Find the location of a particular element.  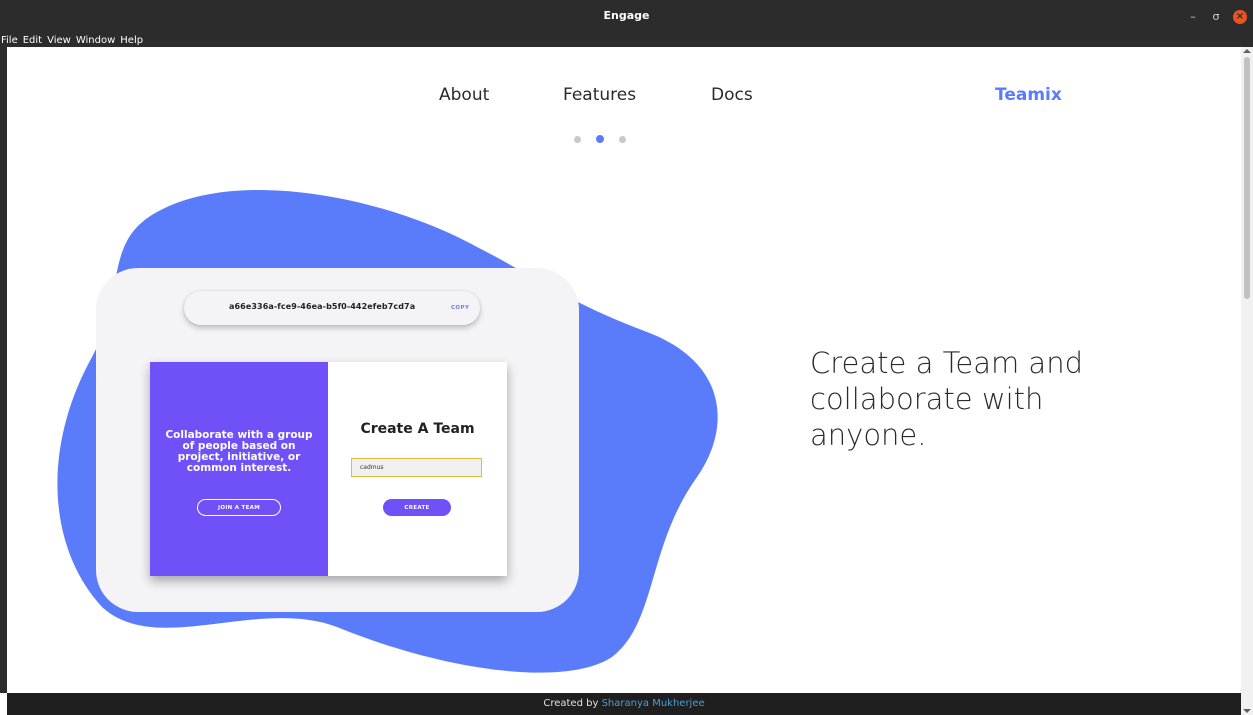

menu-view: View is located at coordinates (61, 40).